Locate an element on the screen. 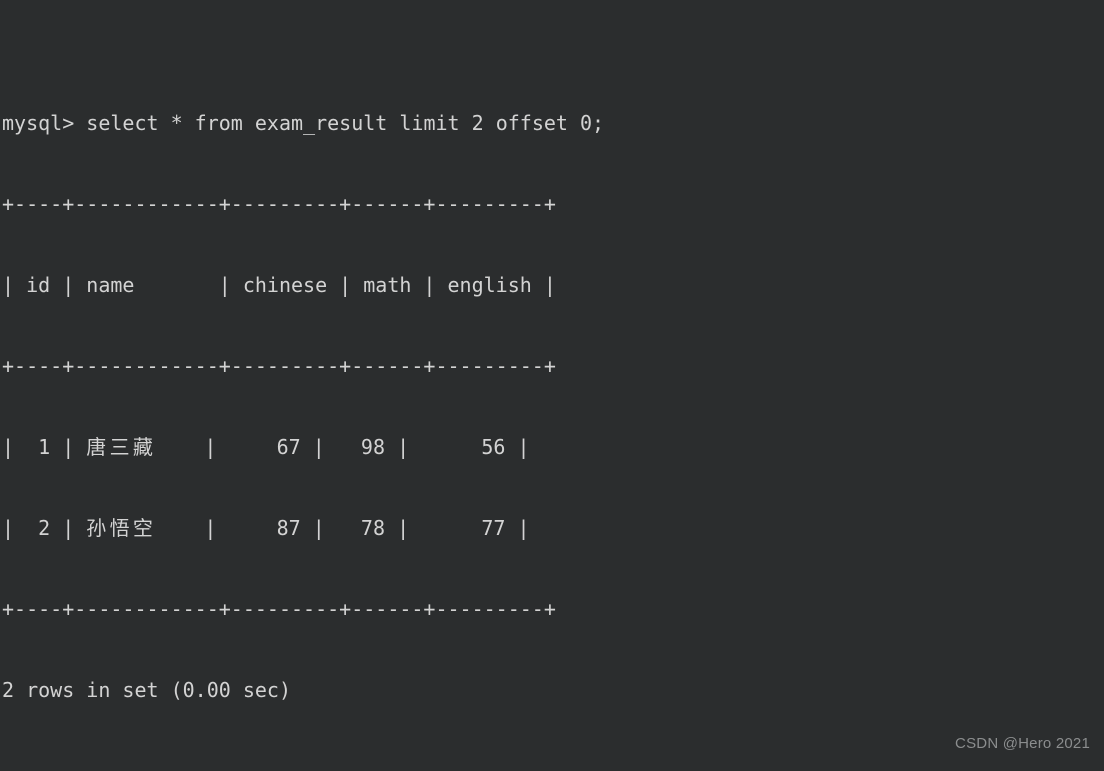  cell-english: 56 is located at coordinates (457, 447).